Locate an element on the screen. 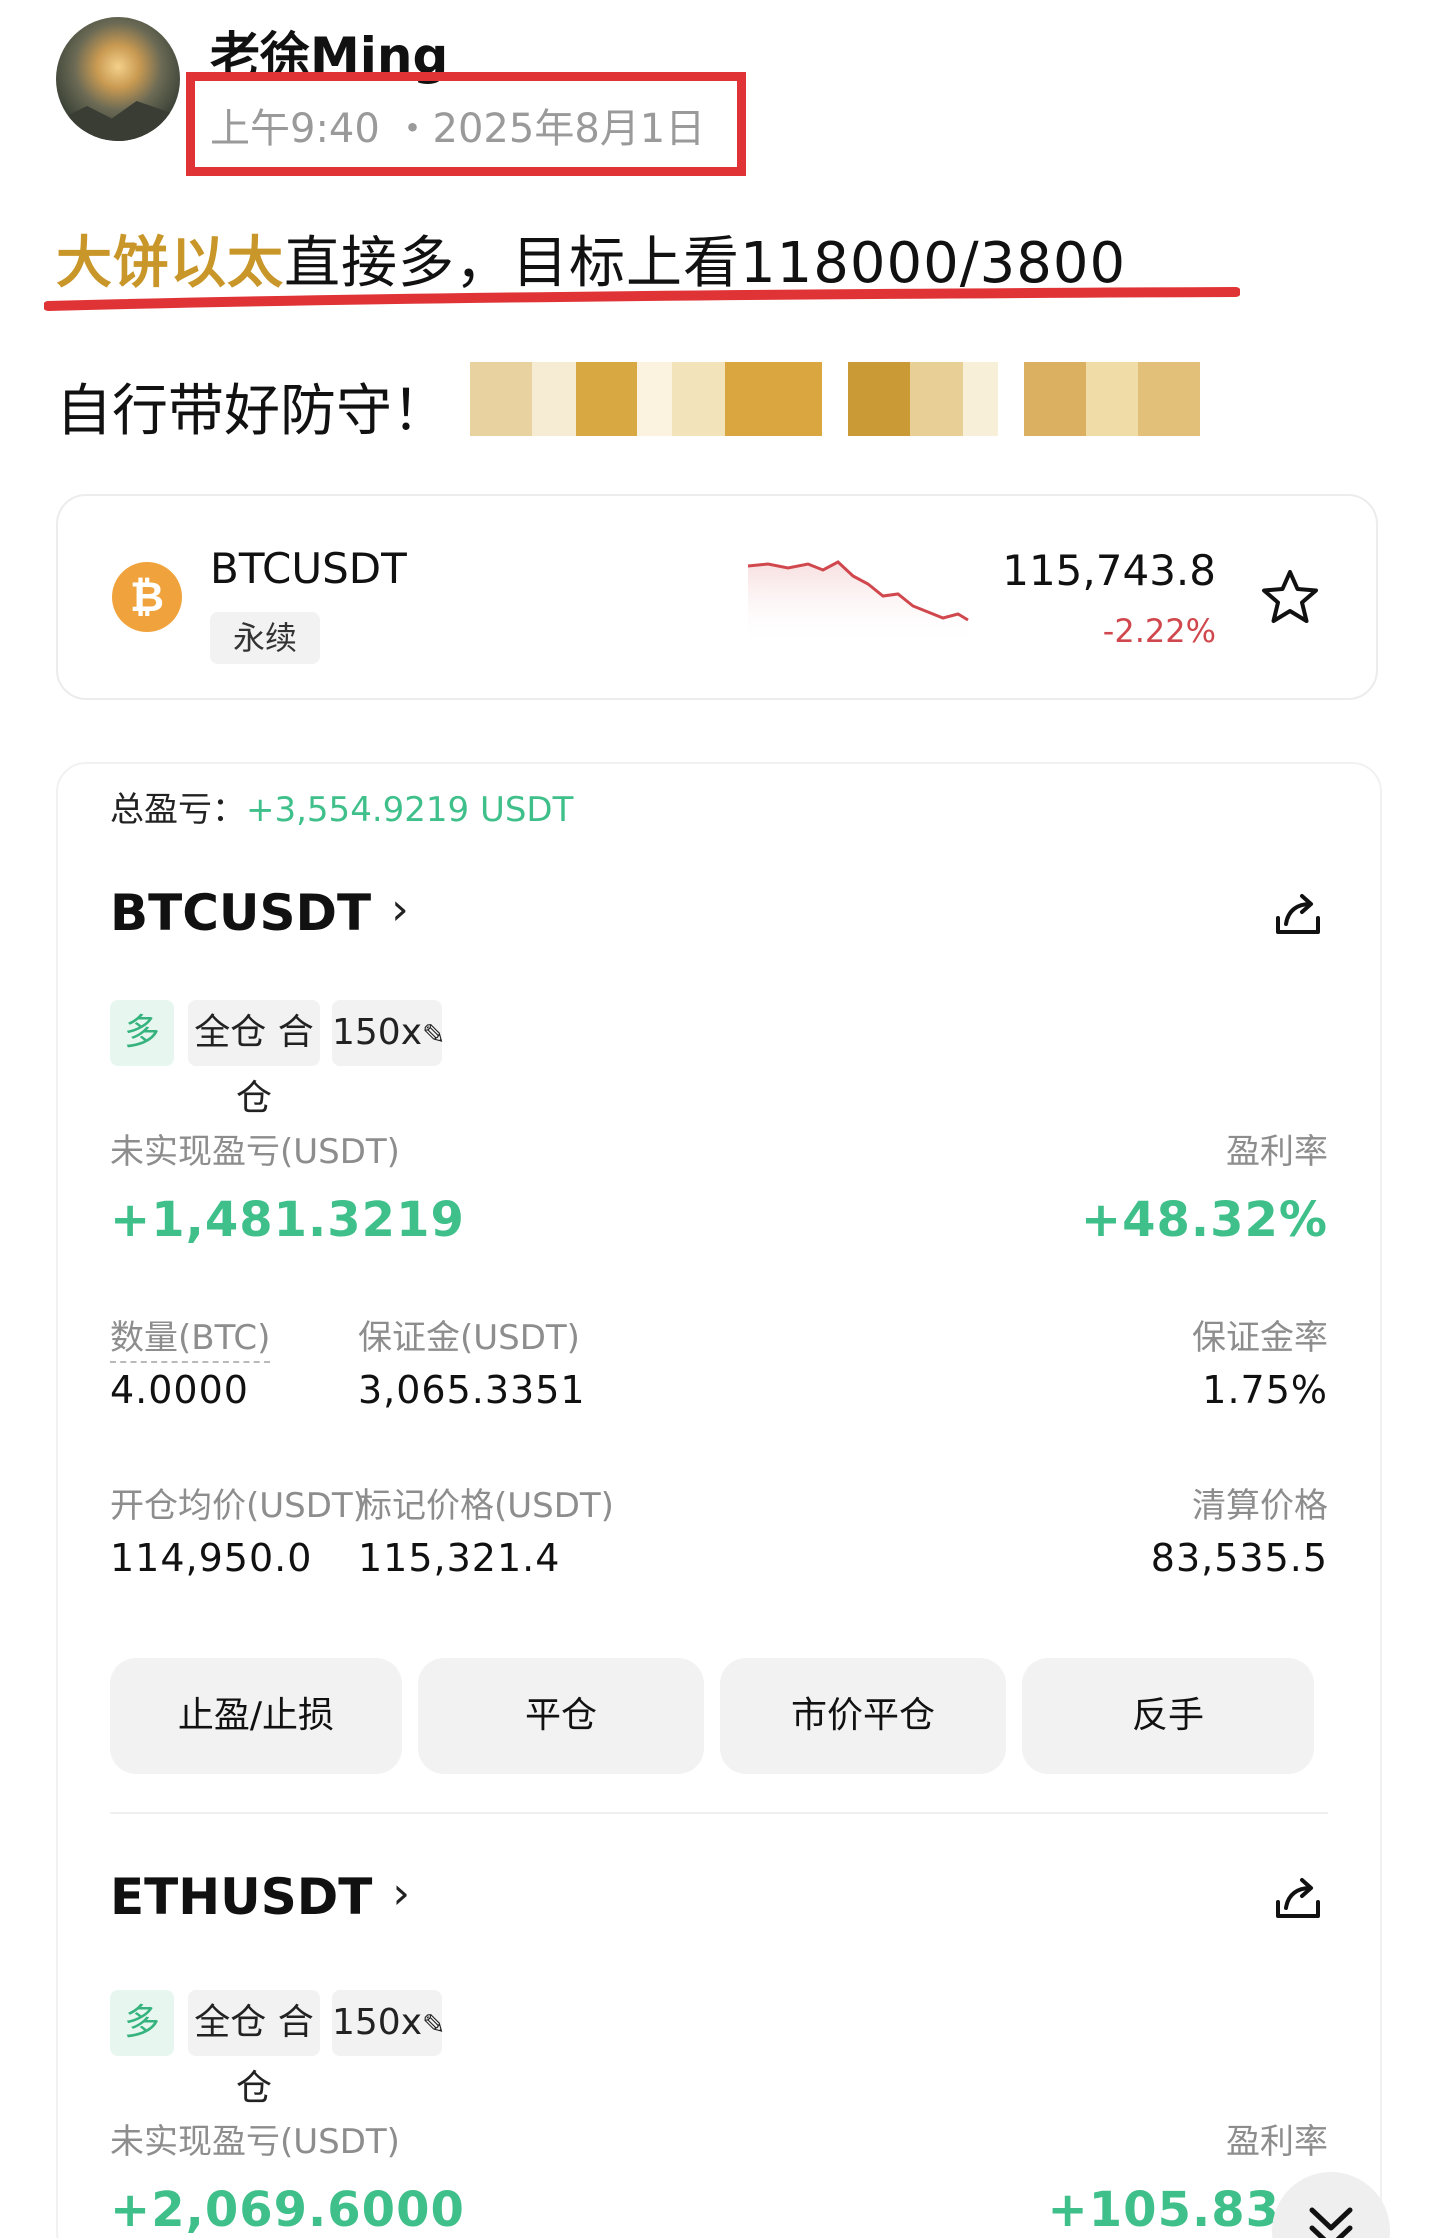 This screenshot has width=1440, height=2238. favorite-star-icon is located at coordinates (1290, 598).